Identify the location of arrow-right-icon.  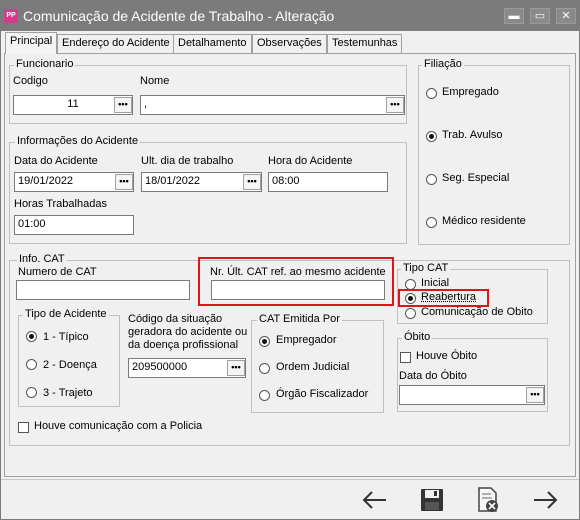
(545, 500).